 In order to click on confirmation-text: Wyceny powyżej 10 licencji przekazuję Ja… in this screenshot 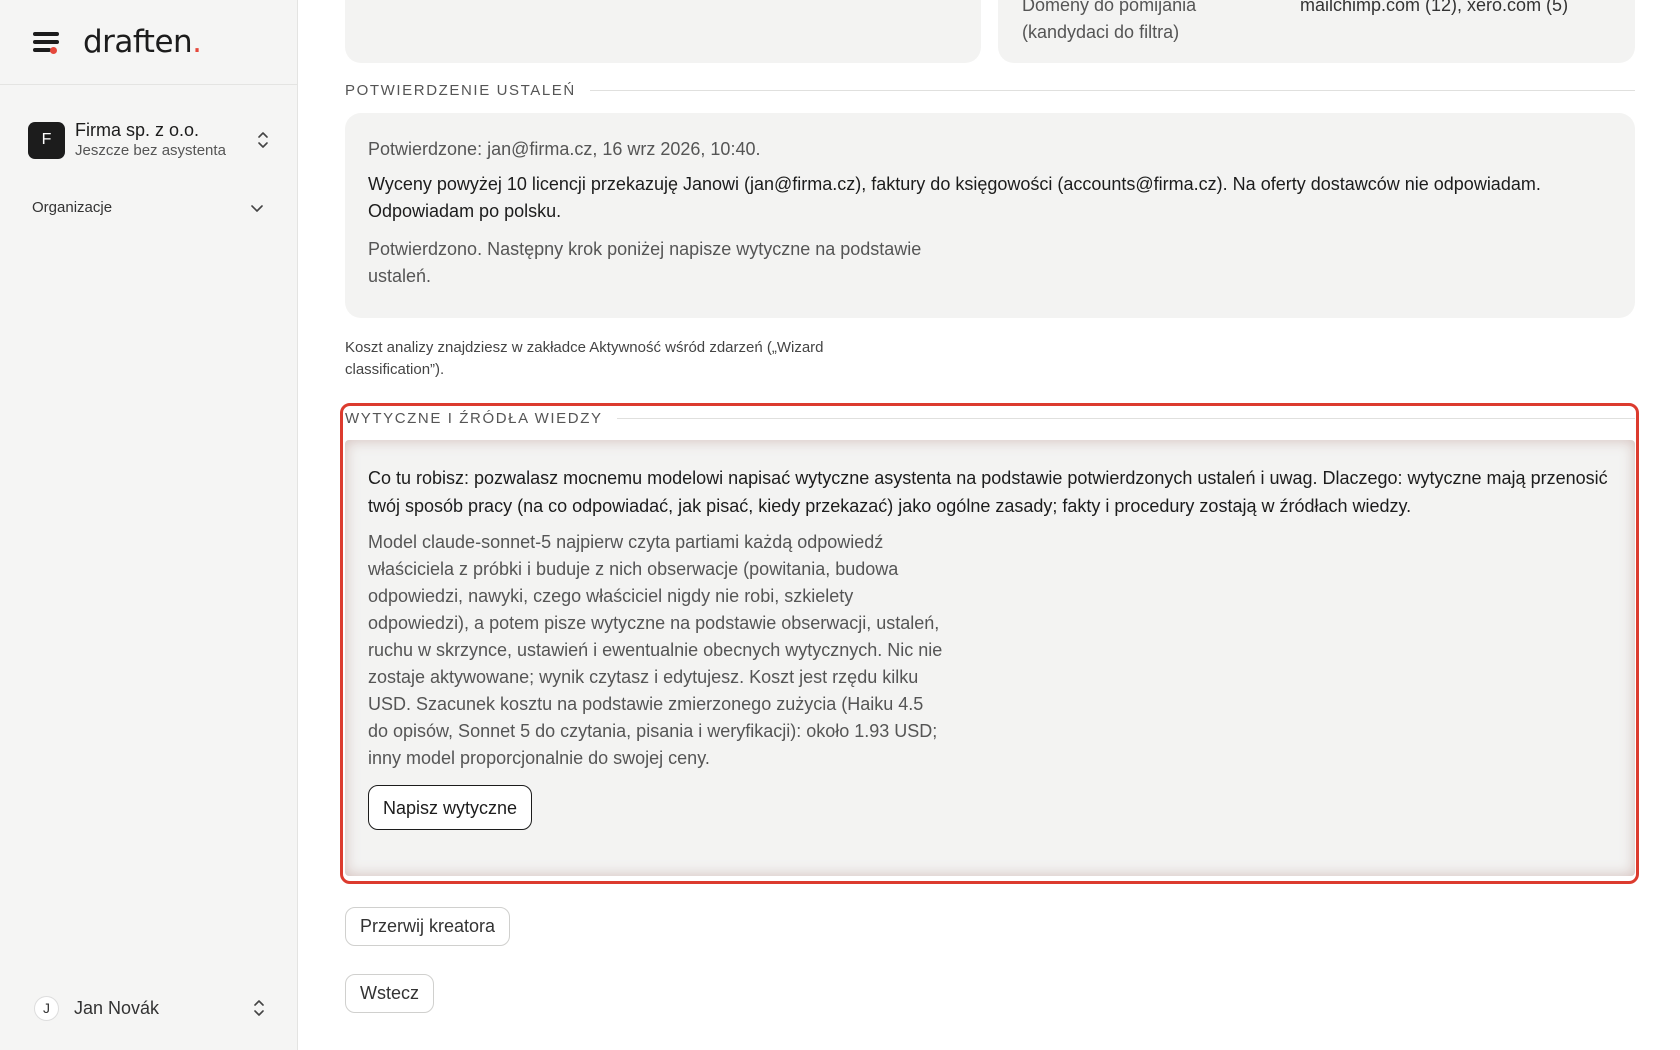, I will do `click(954, 197)`.